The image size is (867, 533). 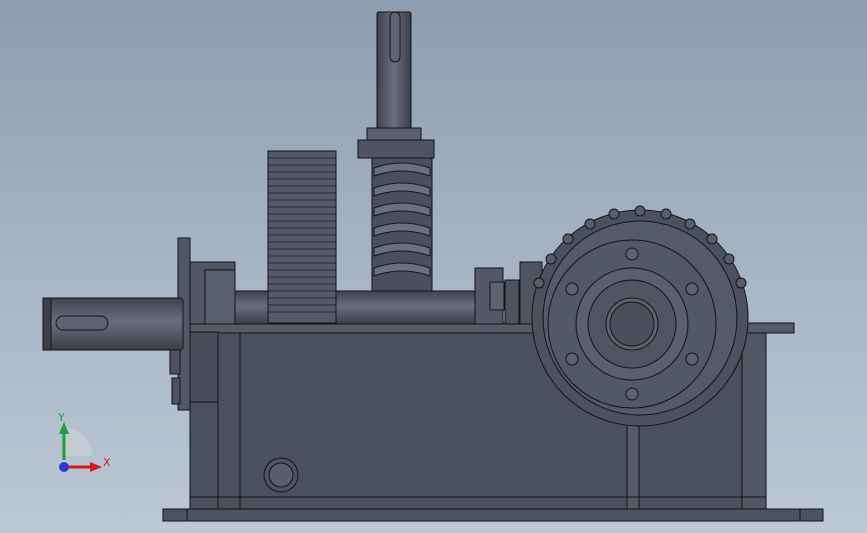 I want to click on coordinate-triad: Y X, so click(x=80, y=445).